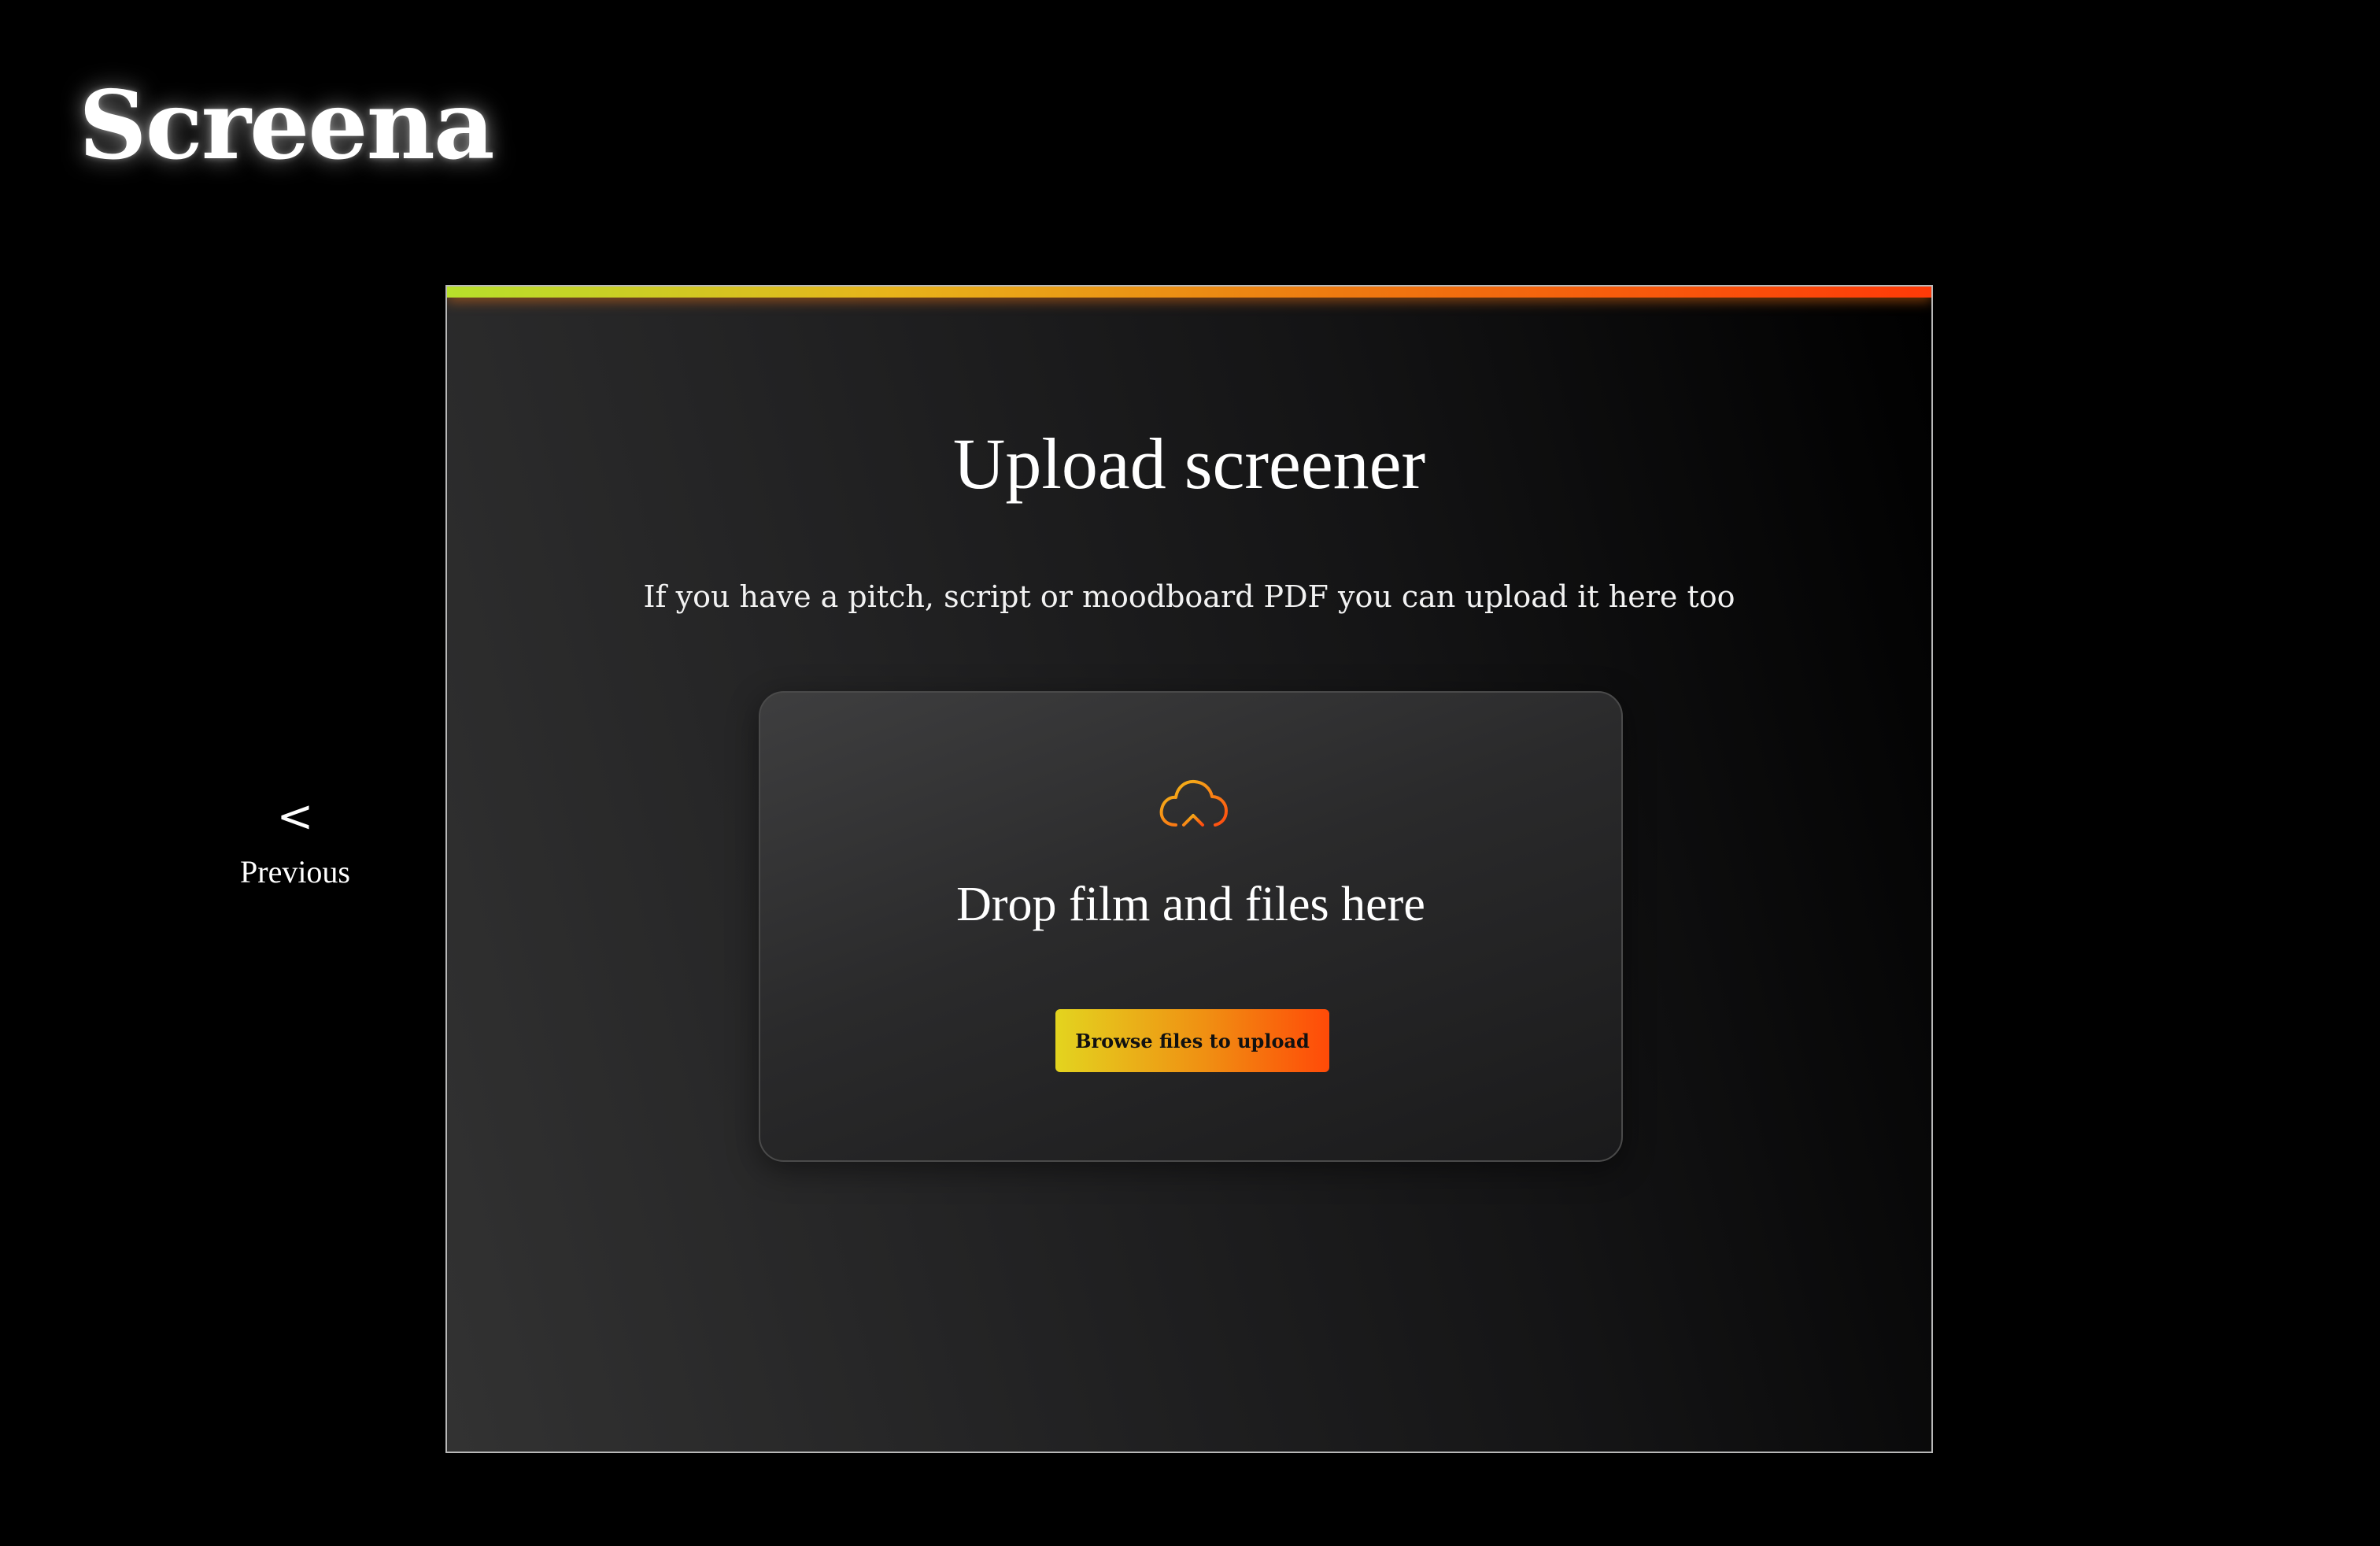 This screenshot has width=2380, height=1546. I want to click on chevron-left-icon: <, so click(295, 817).